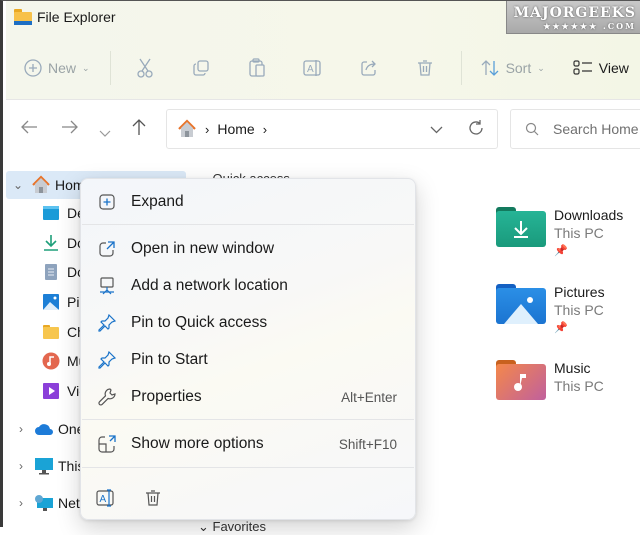 The image size is (640, 535). Describe the element at coordinates (105, 132) in the screenshot. I see `recent-locations-button` at that location.